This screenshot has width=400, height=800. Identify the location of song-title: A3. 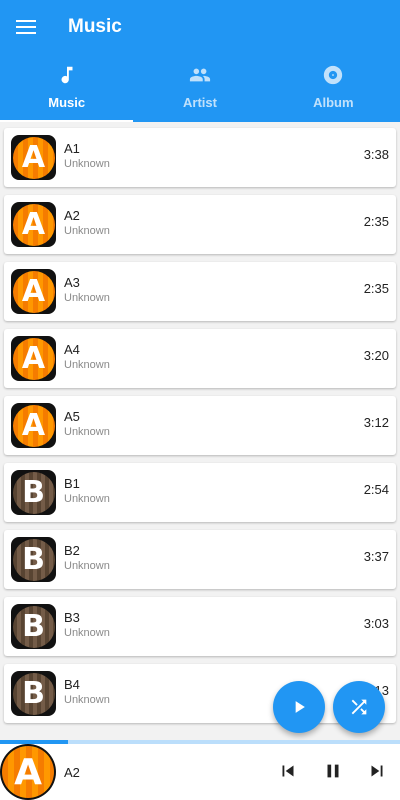
(72, 282).